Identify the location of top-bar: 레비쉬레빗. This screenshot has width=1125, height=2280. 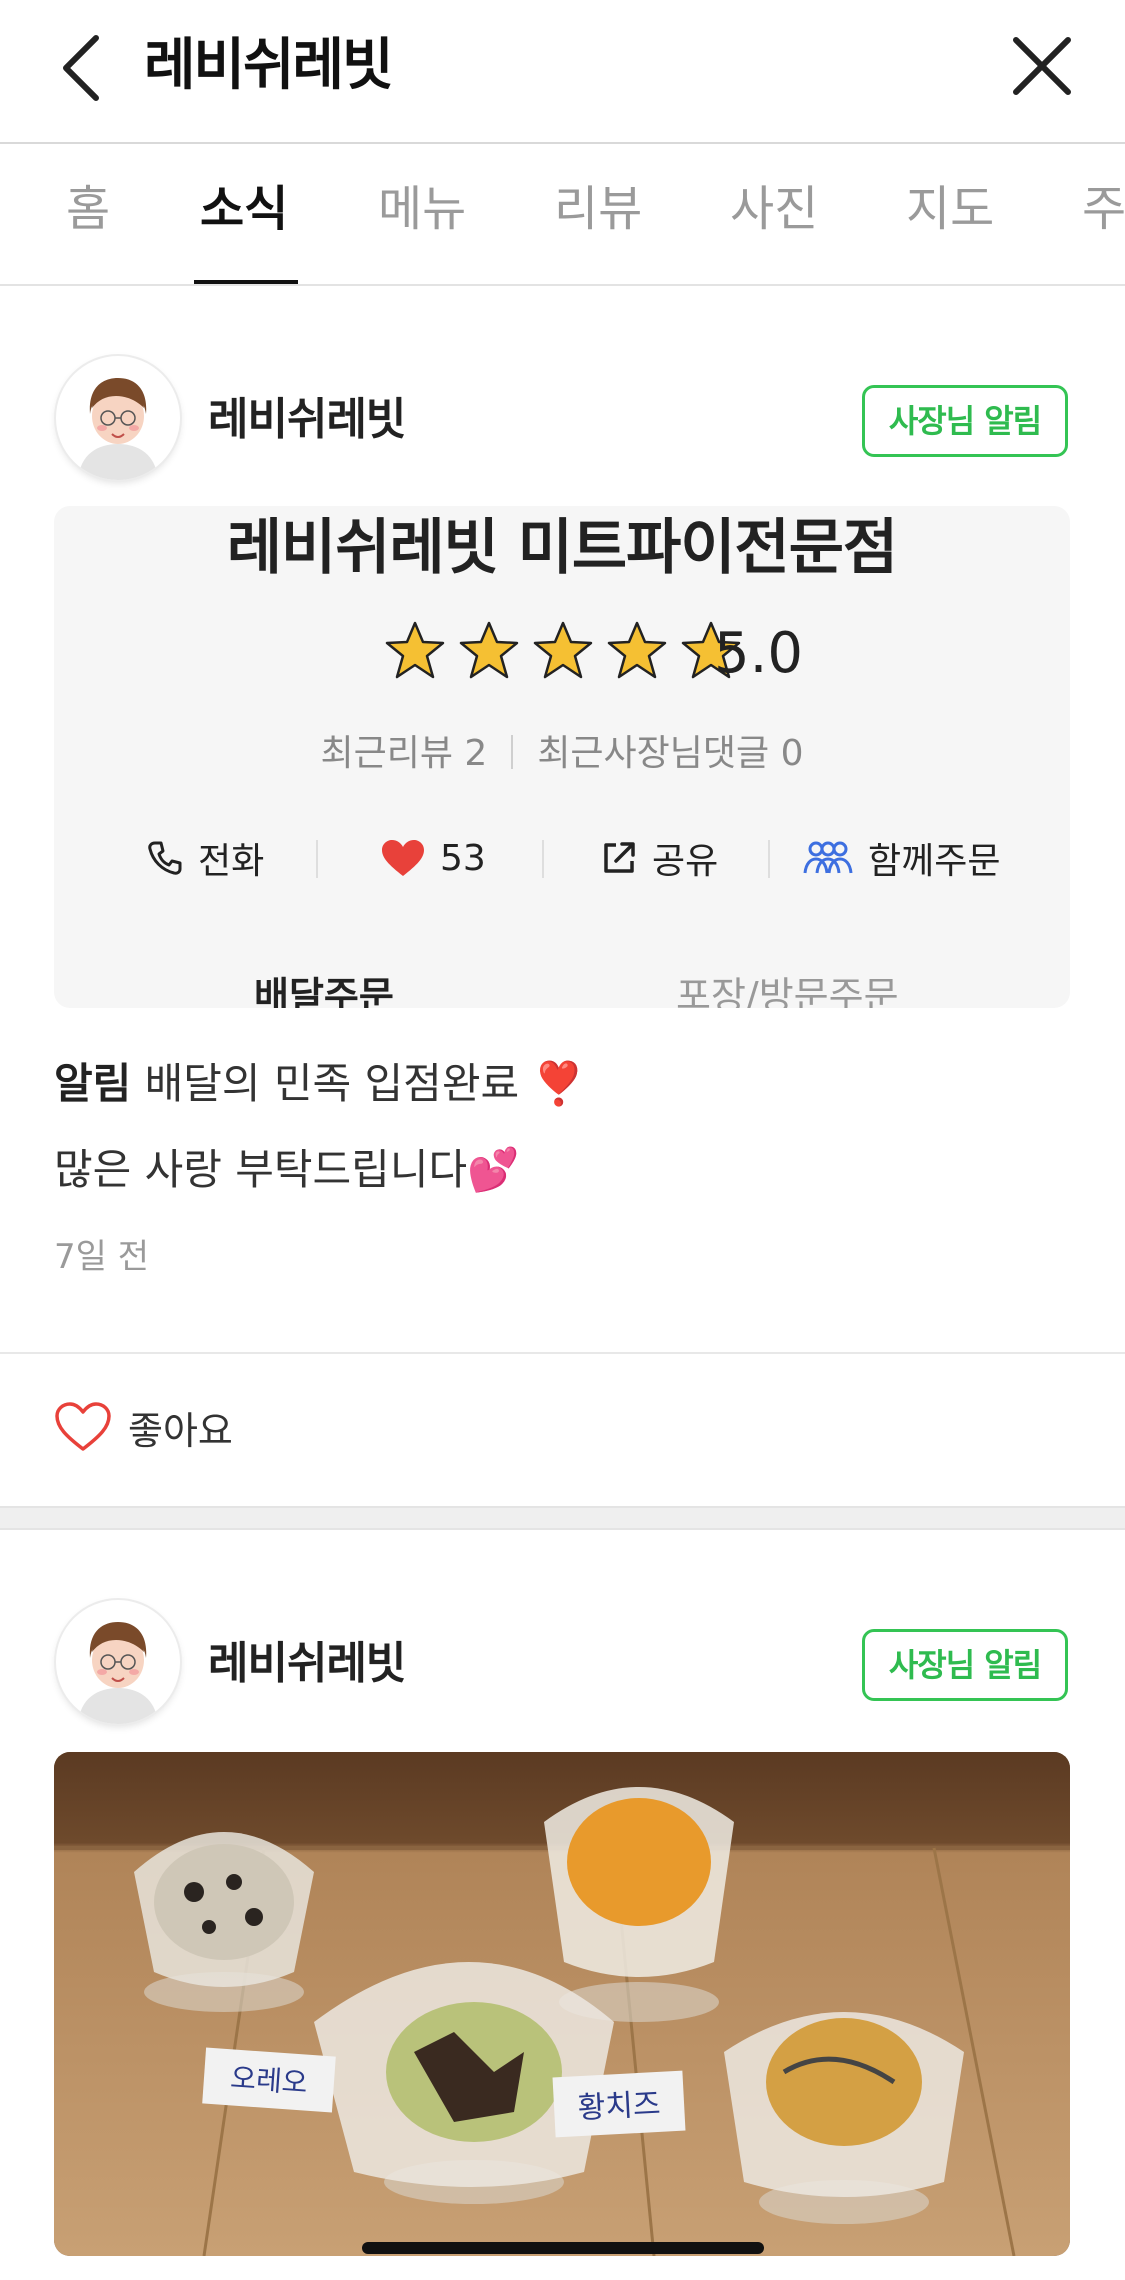
(562, 72).